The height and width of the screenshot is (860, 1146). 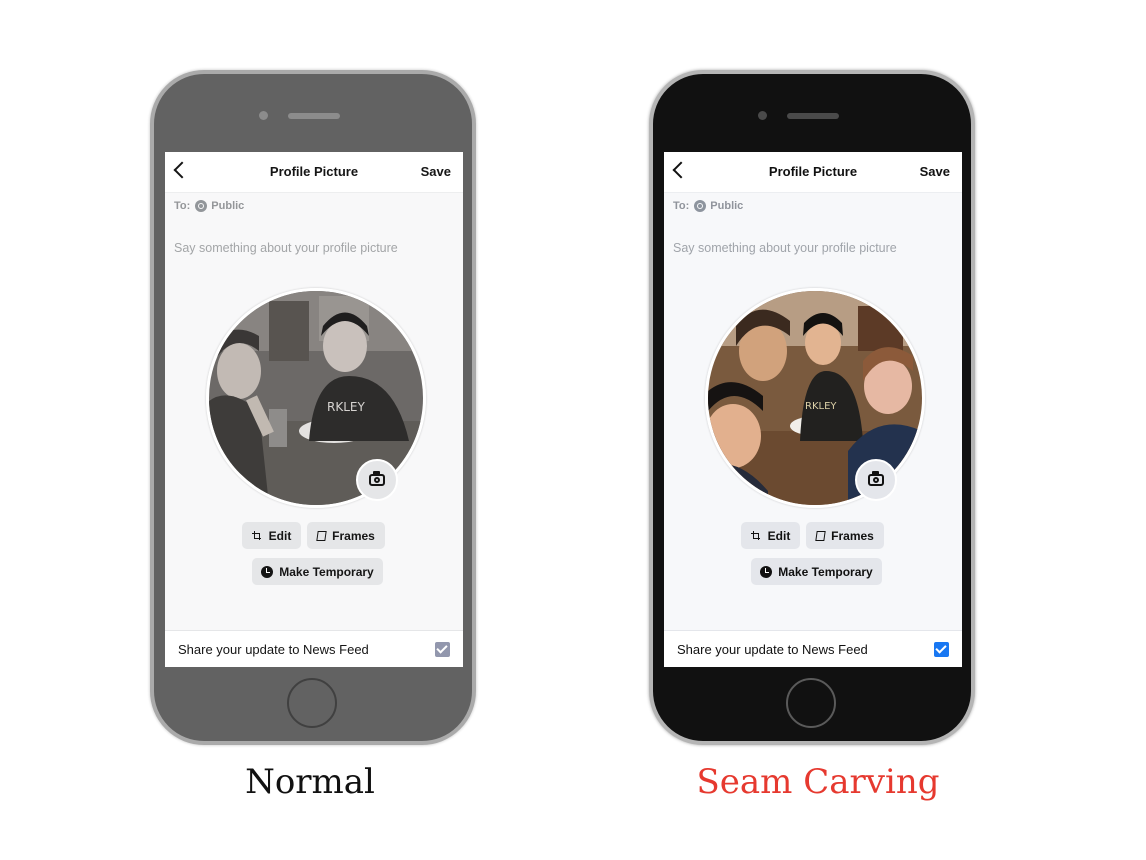 What do you see at coordinates (818, 782) in the screenshot?
I see `caption-seam-carving: Seam Carving` at bounding box center [818, 782].